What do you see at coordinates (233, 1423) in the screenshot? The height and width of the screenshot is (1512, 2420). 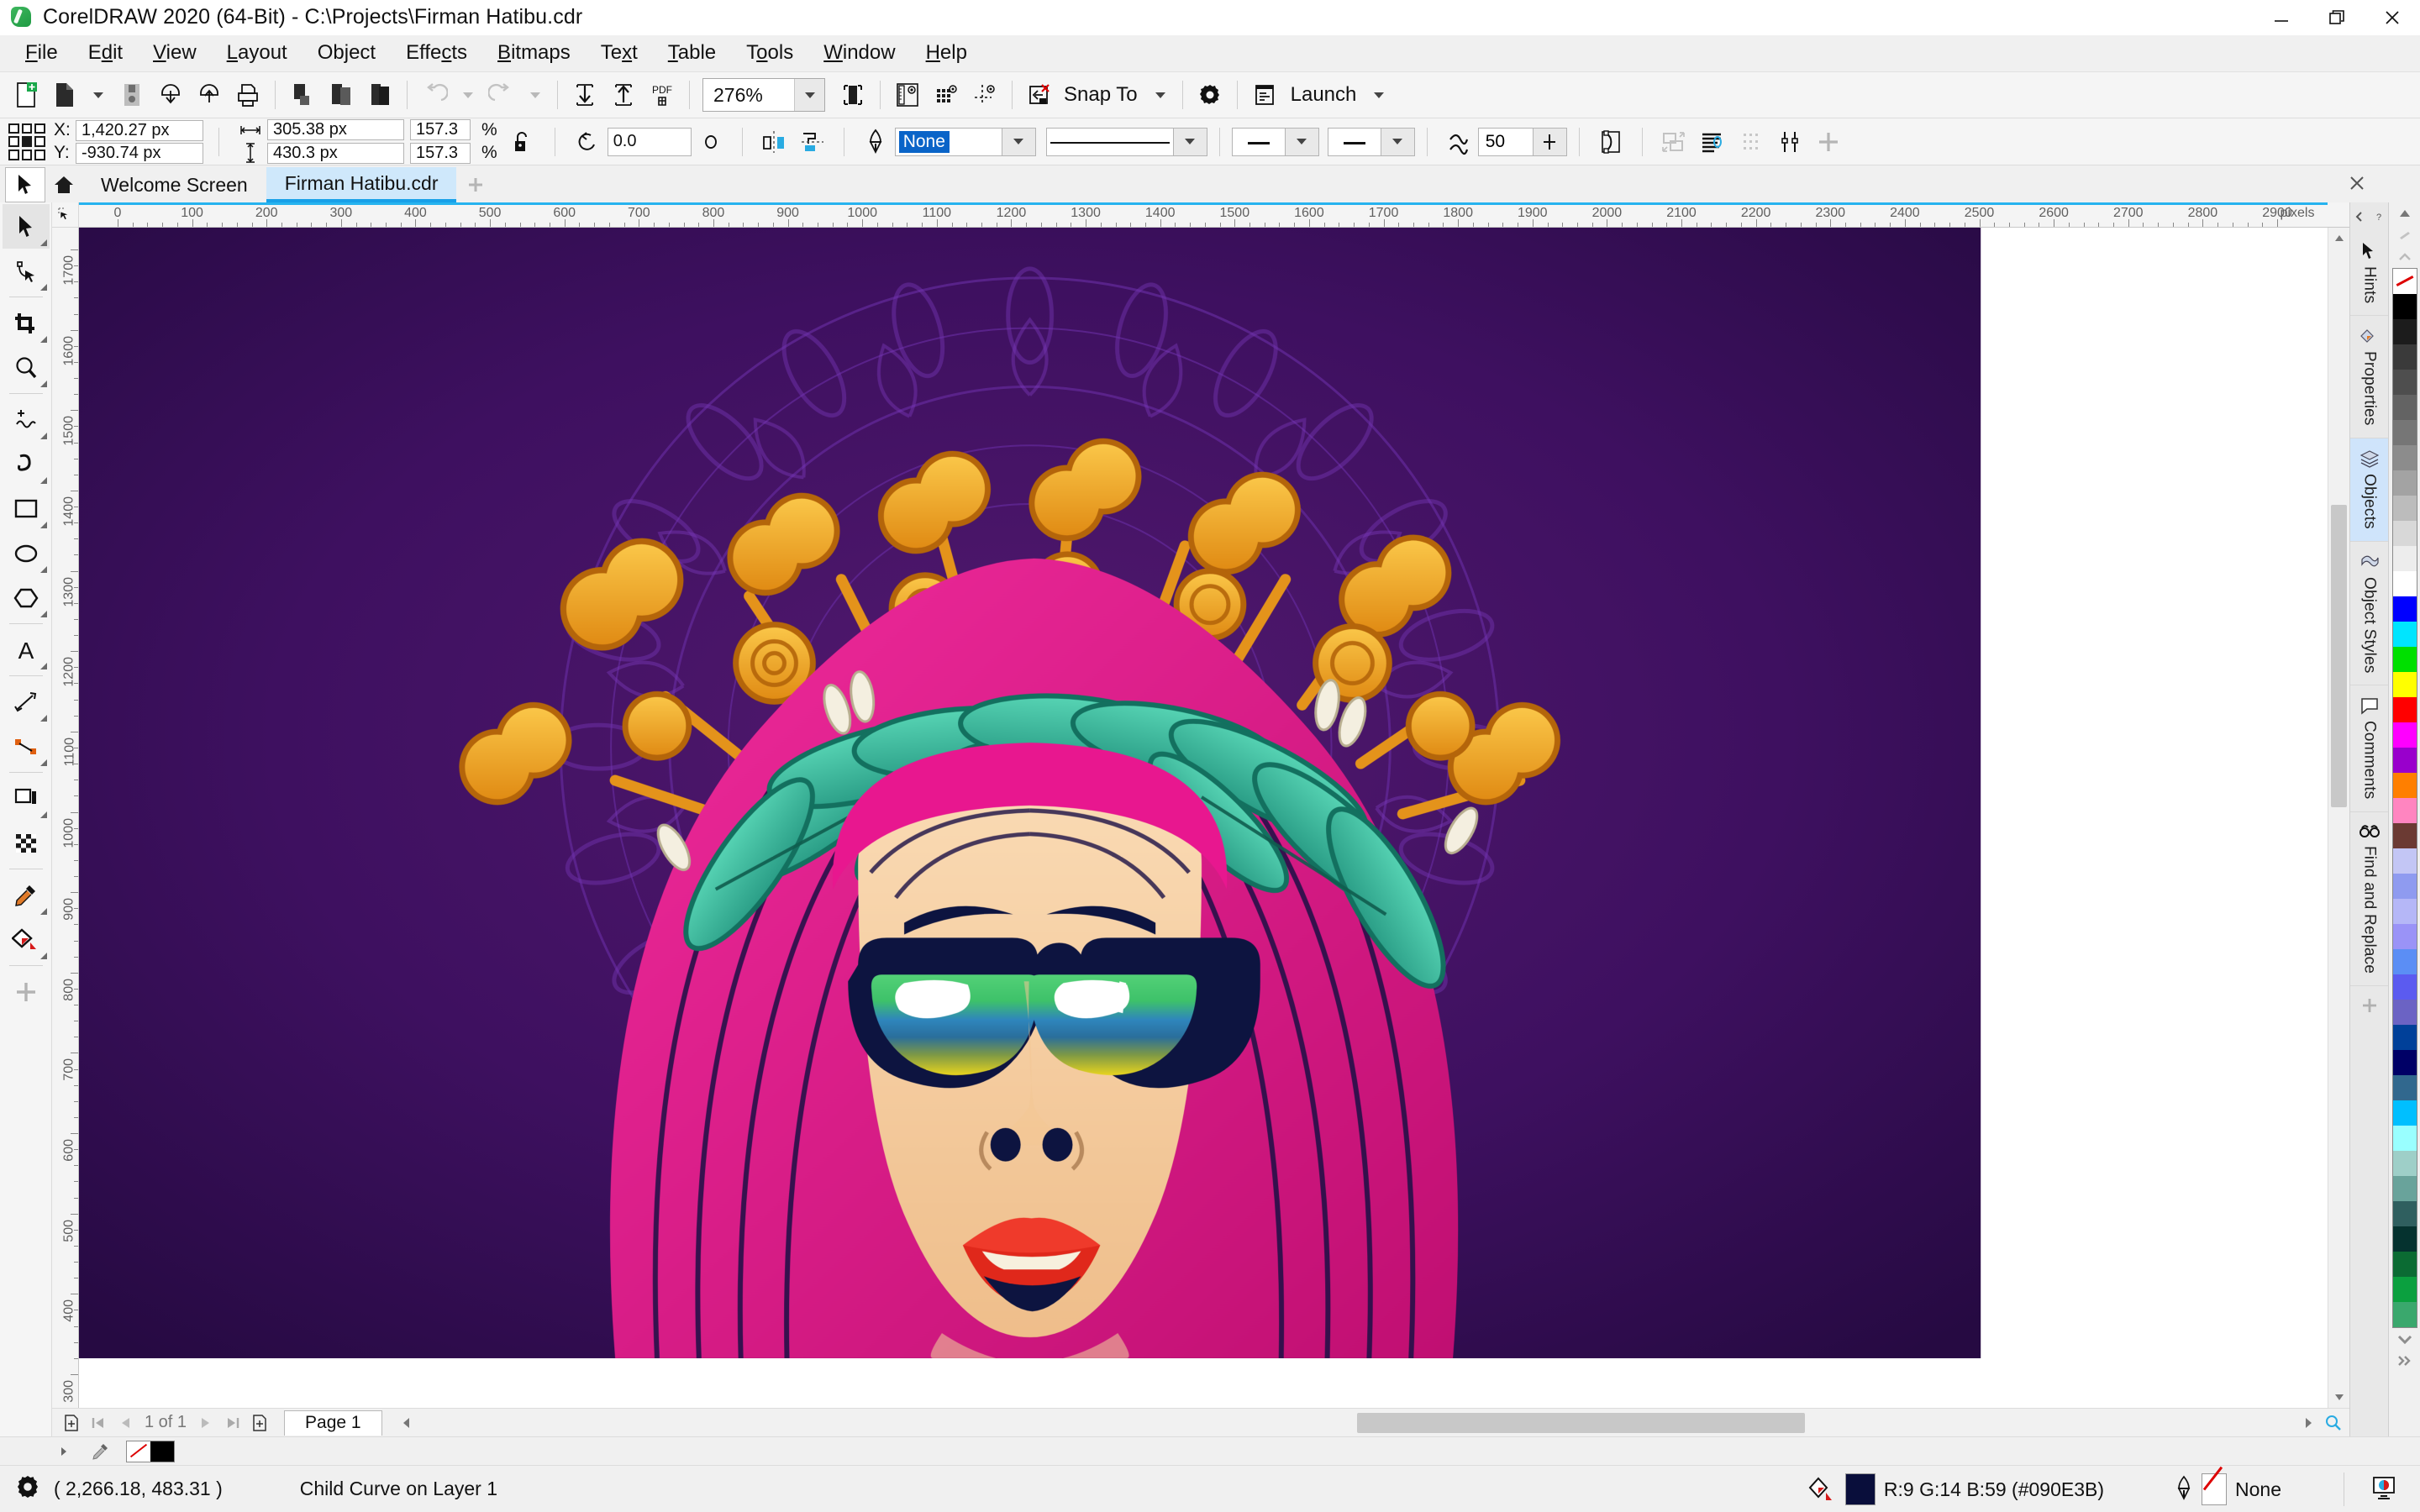 I see `last-page-button` at bounding box center [233, 1423].